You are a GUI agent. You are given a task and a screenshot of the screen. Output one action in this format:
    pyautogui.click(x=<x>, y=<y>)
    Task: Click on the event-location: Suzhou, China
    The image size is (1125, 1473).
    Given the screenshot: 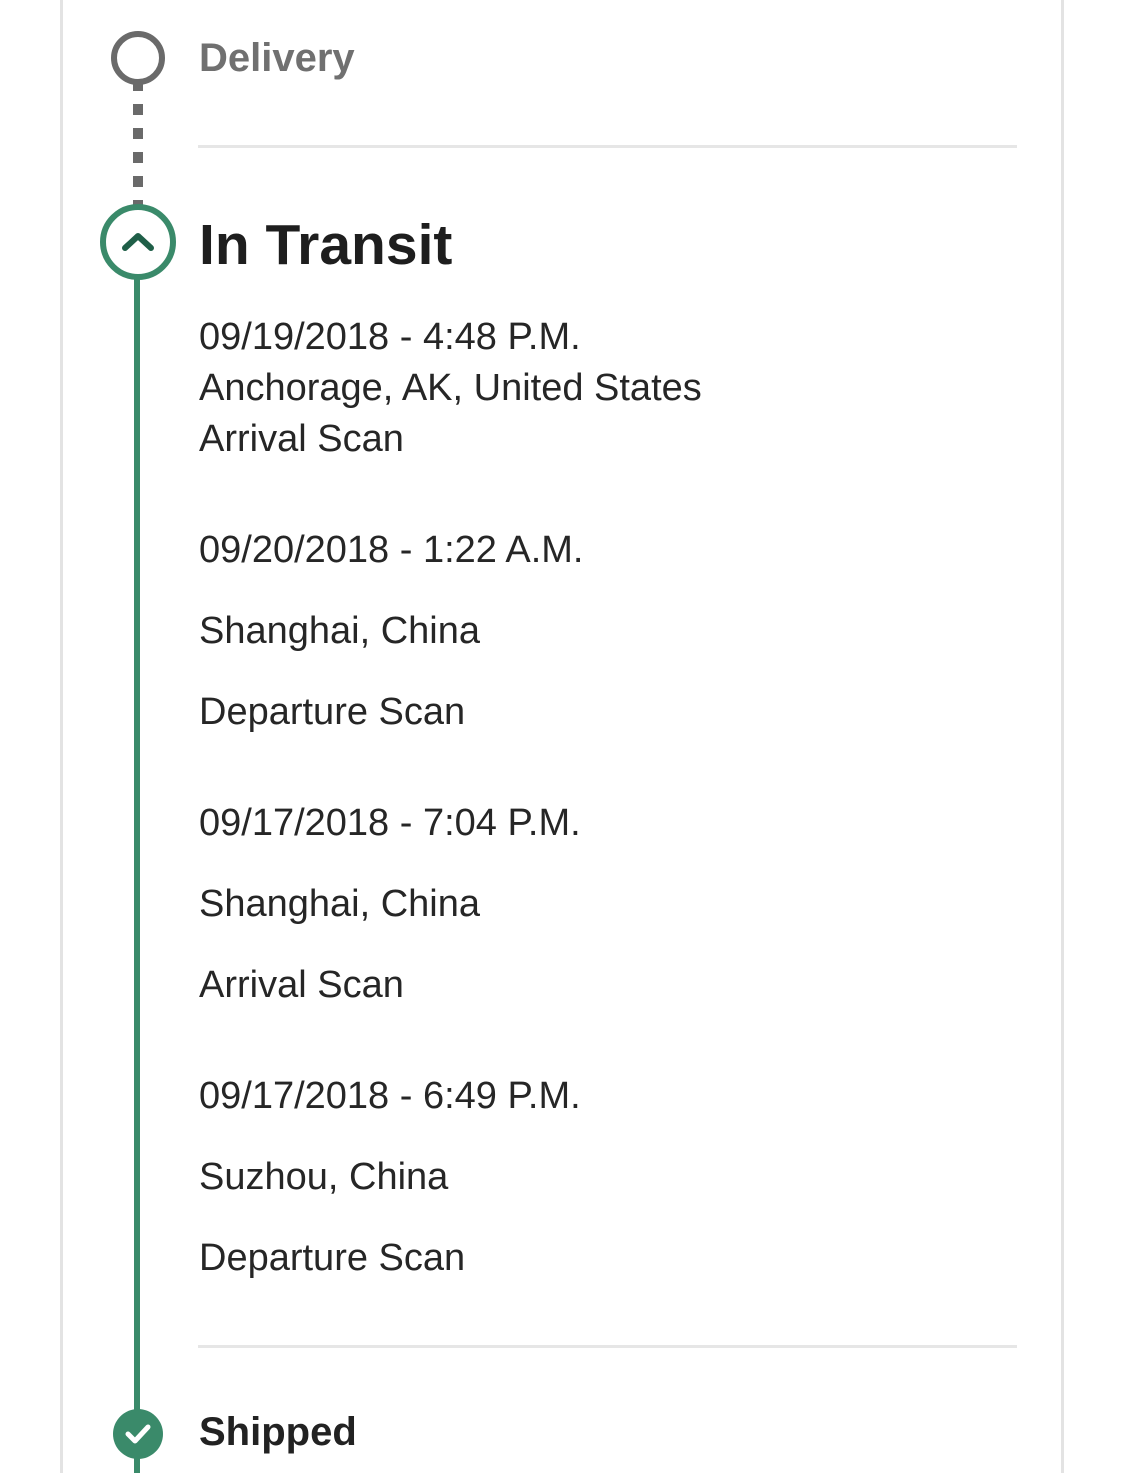 What is the action you would take?
    pyautogui.click(x=324, y=1177)
    